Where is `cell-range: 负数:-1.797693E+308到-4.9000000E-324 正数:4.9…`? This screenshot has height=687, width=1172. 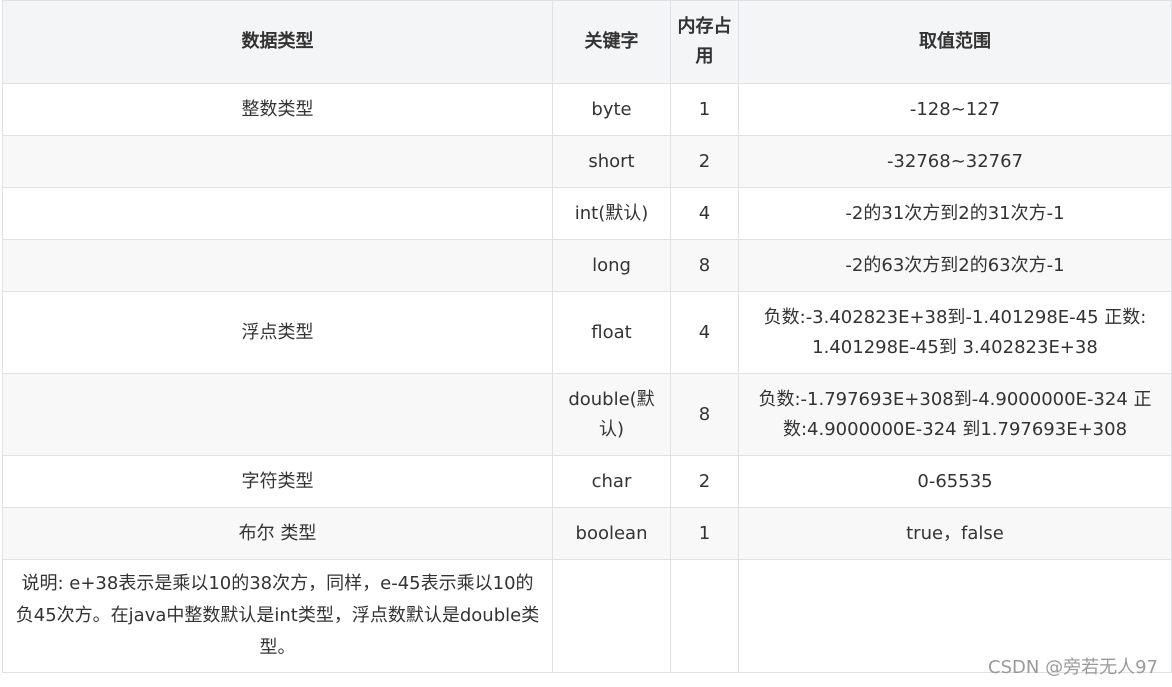 cell-range: 负数:-1.797693E+308到-4.9000000E-324 正数:4.9… is located at coordinates (955, 414).